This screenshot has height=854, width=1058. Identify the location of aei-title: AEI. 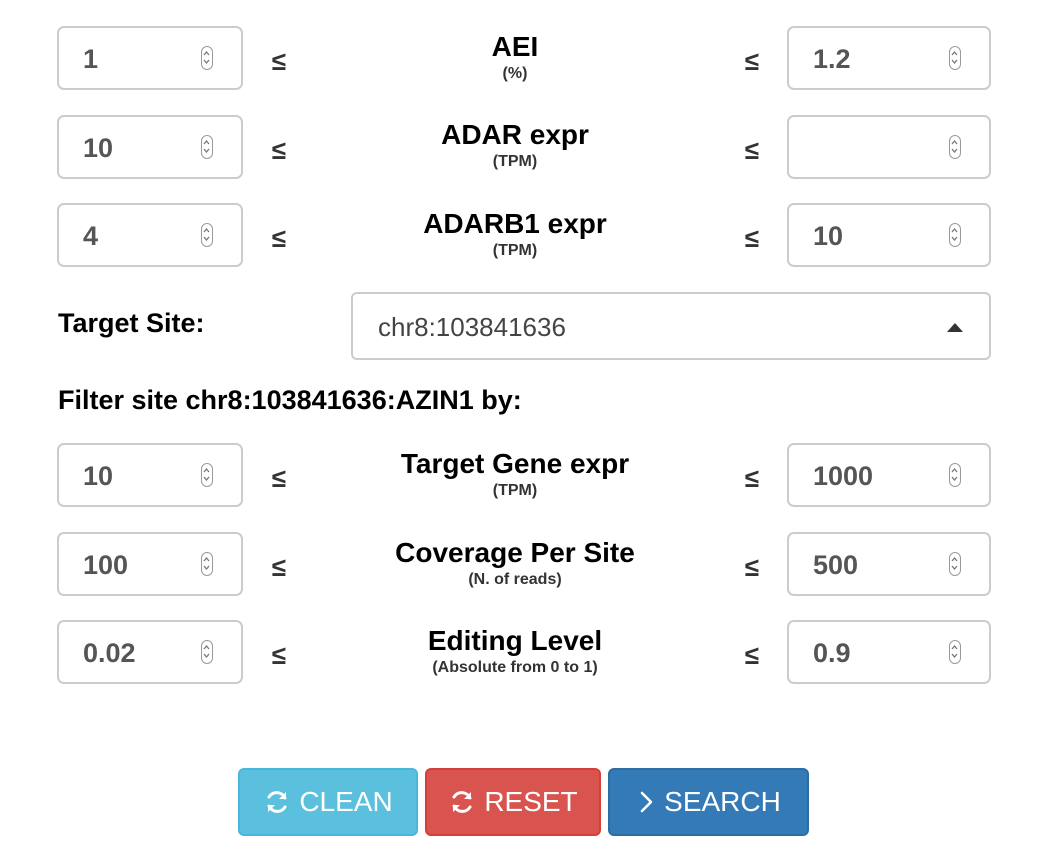
(515, 46).